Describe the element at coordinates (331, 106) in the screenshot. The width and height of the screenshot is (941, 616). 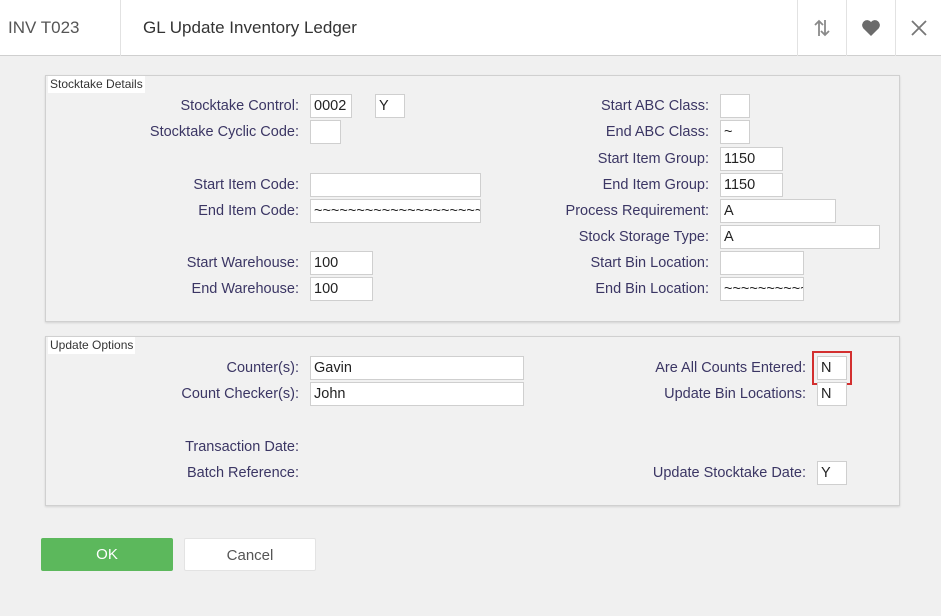
I see `stocktake-control-field: 0002` at that location.